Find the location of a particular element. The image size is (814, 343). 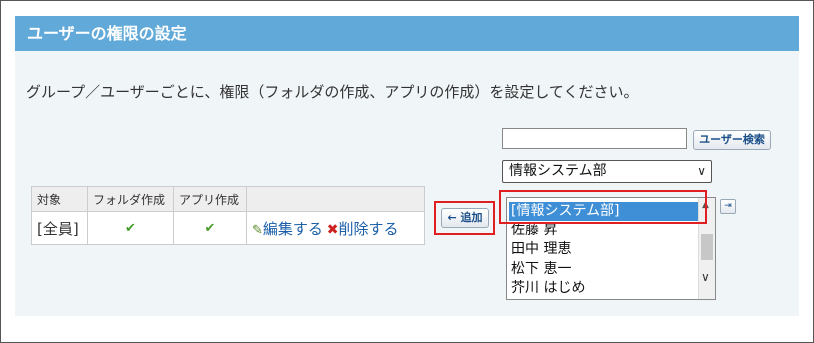

list-item: 芥川 はじめ is located at coordinates (547, 288).